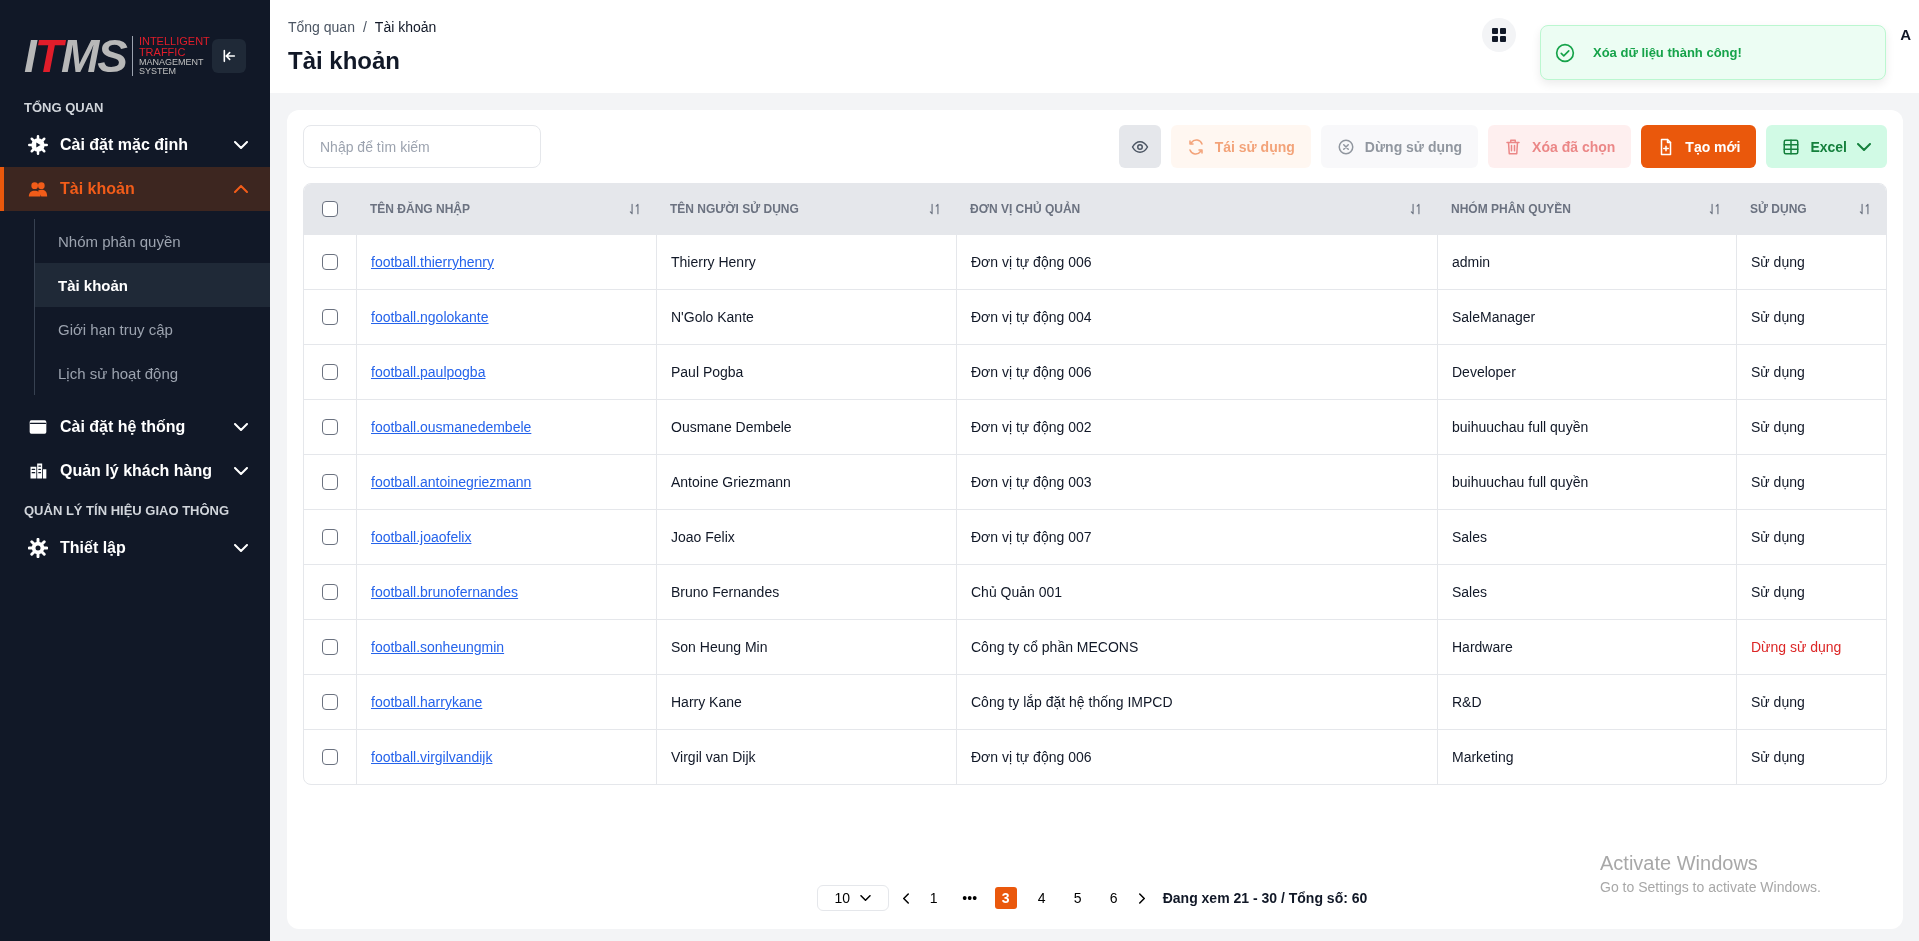 This screenshot has height=941, width=1919. I want to click on chevron-left-icon, so click(905, 898).